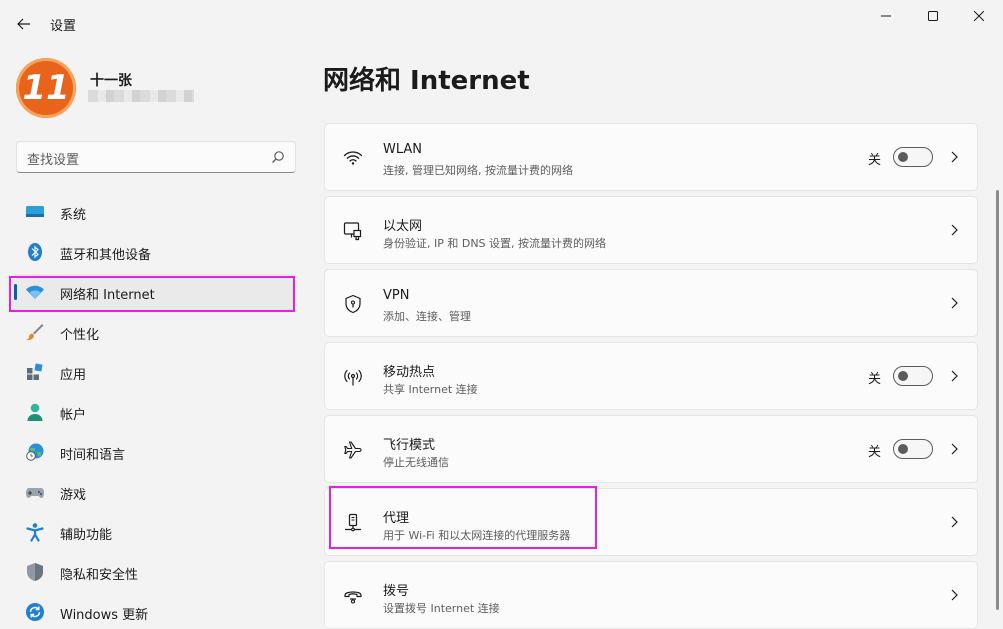 The height and width of the screenshot is (629, 1003). I want to click on card-subtitle: 用于 Wi-Fi 和以太网连接的代理服务器, so click(477, 535).